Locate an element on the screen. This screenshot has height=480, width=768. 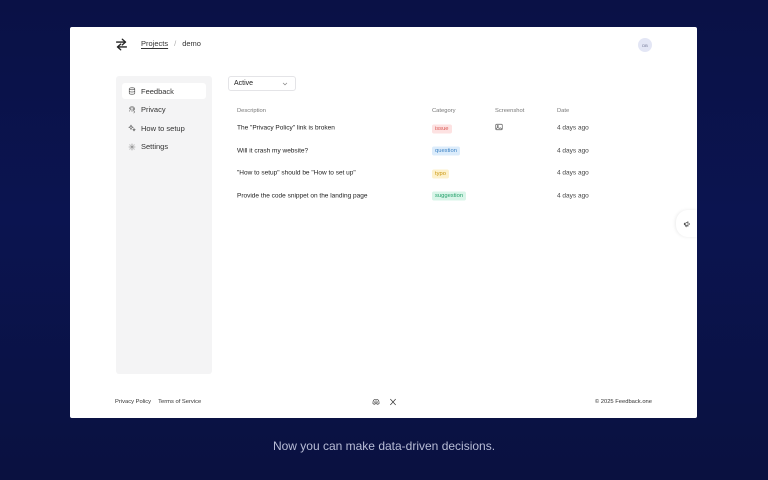
chevron-down-icon is located at coordinates (285, 83).